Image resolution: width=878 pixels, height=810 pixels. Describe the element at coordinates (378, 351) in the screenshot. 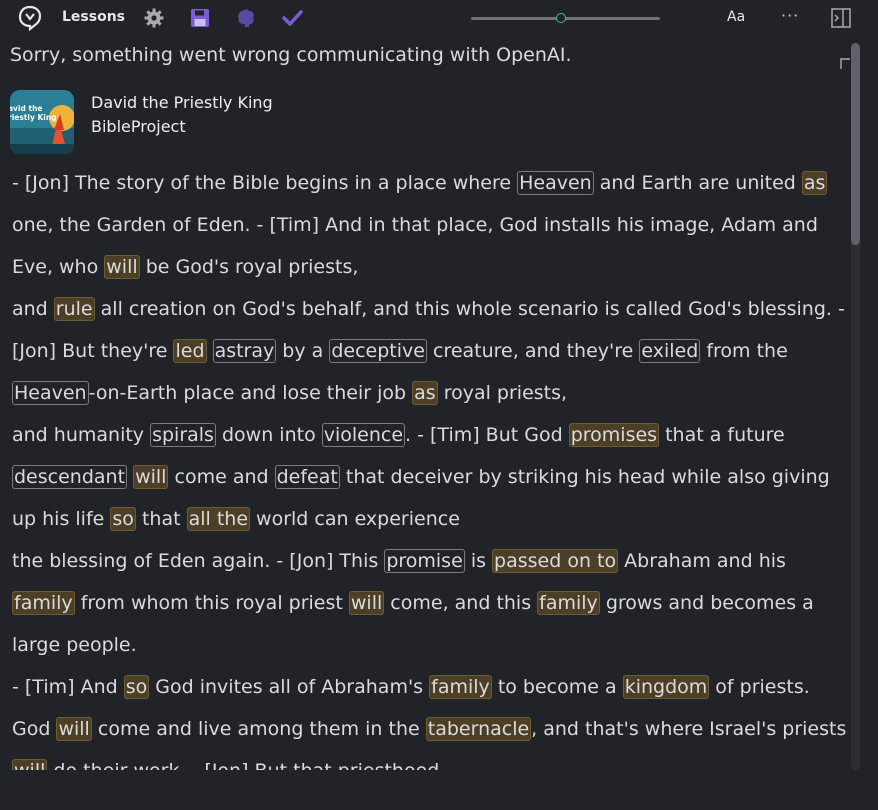

I see `highlighted-word: deceptive` at that location.